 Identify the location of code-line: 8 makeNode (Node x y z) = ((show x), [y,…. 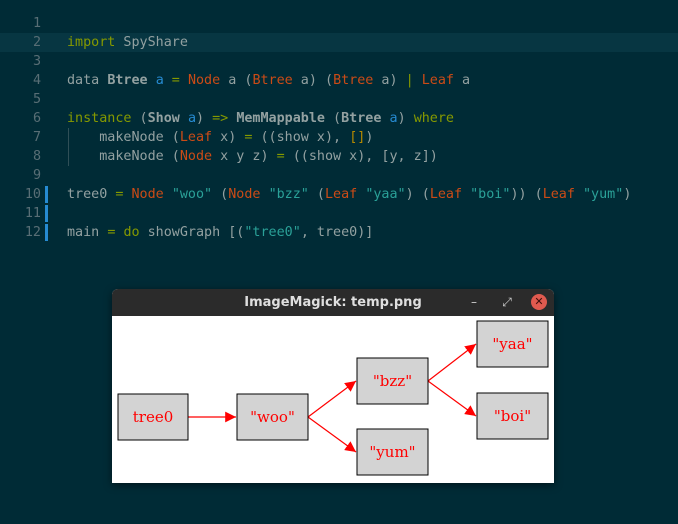
(339, 156).